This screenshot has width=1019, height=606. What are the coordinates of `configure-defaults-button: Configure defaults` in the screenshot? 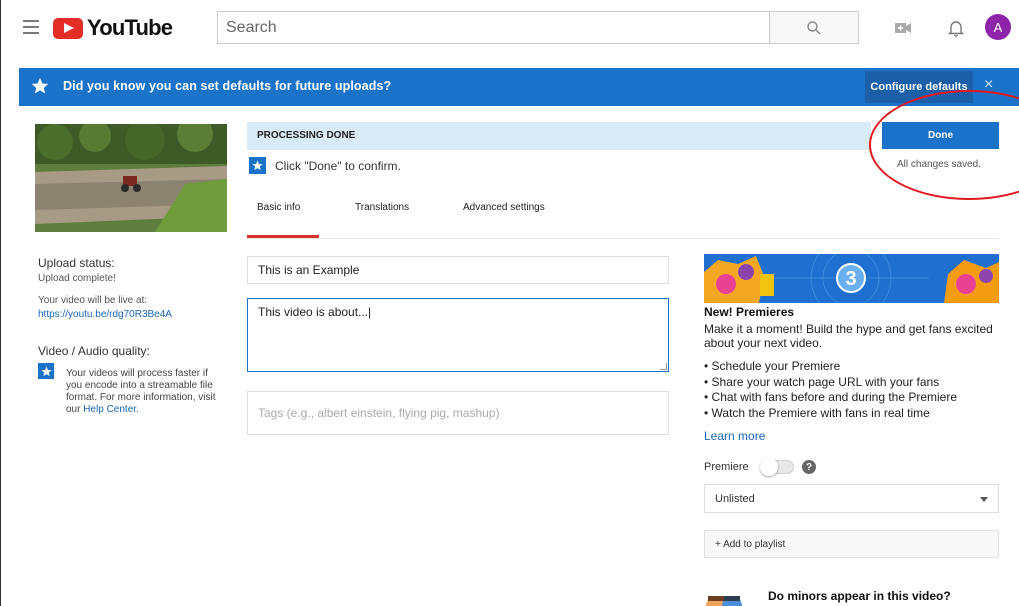 It's located at (919, 87).